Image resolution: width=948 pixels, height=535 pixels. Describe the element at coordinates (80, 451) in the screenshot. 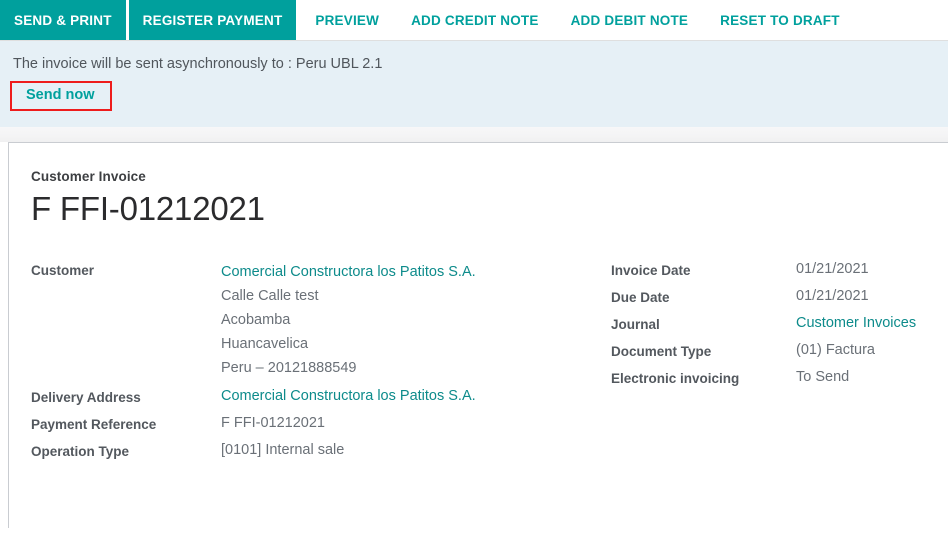

I see `field-label-operation-type: Operation Type` at that location.